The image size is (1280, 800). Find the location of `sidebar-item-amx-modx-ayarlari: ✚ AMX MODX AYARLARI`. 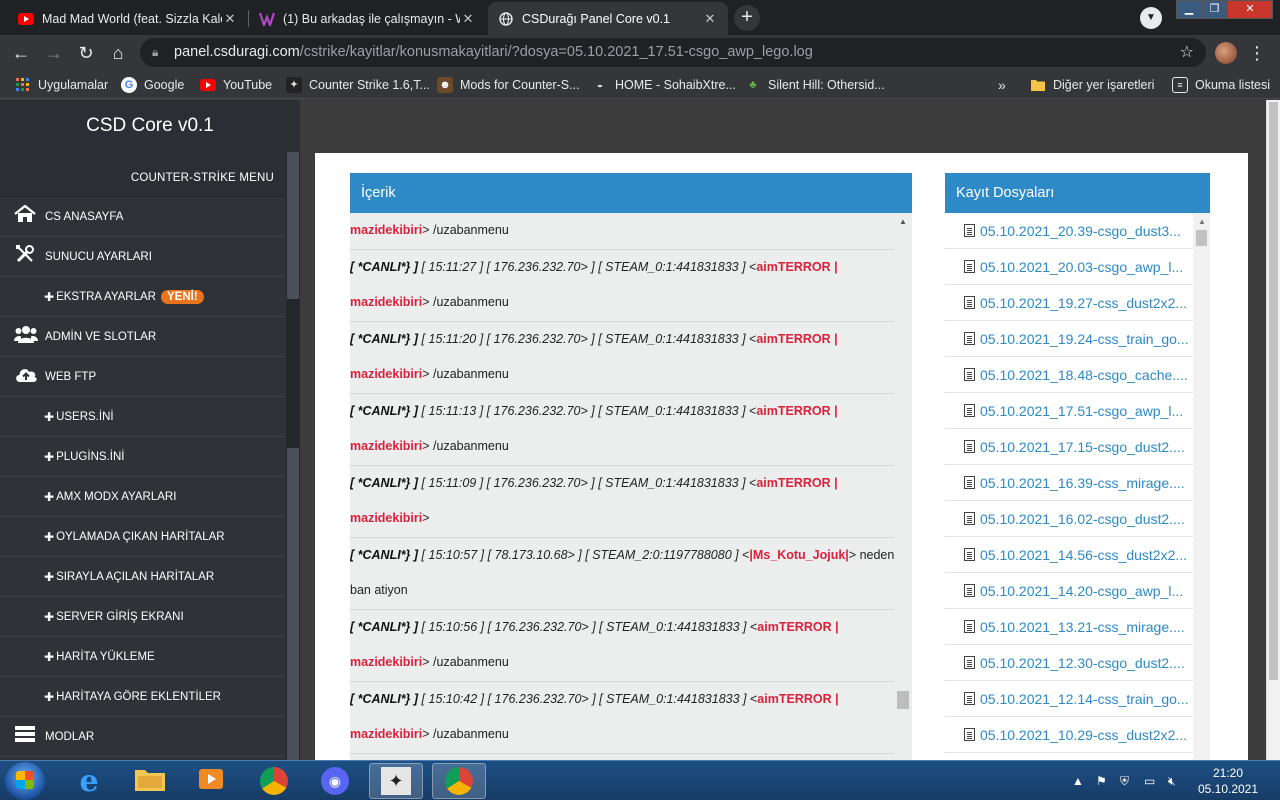

sidebar-item-amx-modx-ayarlari: ✚ AMX MODX AYARLARI is located at coordinates (143, 497).